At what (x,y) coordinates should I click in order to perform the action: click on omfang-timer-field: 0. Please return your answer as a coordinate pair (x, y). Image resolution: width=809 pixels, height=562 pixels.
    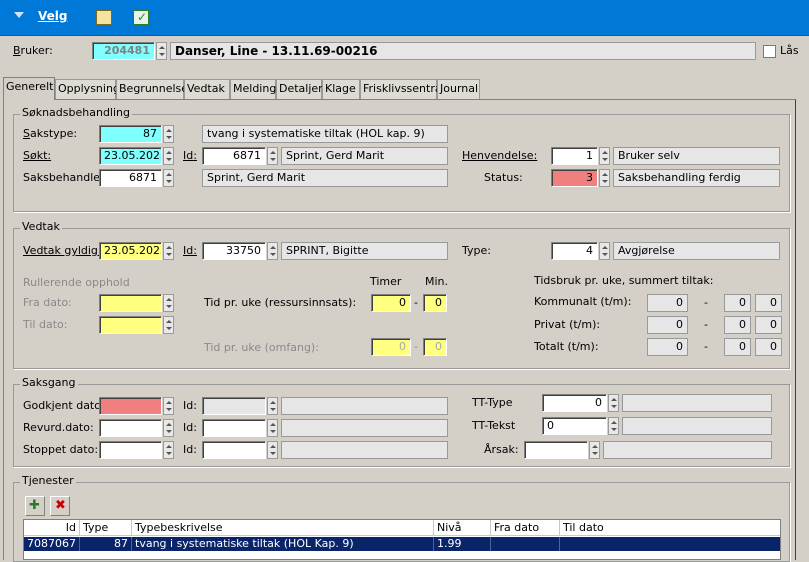
    Looking at the image, I should click on (391, 347).